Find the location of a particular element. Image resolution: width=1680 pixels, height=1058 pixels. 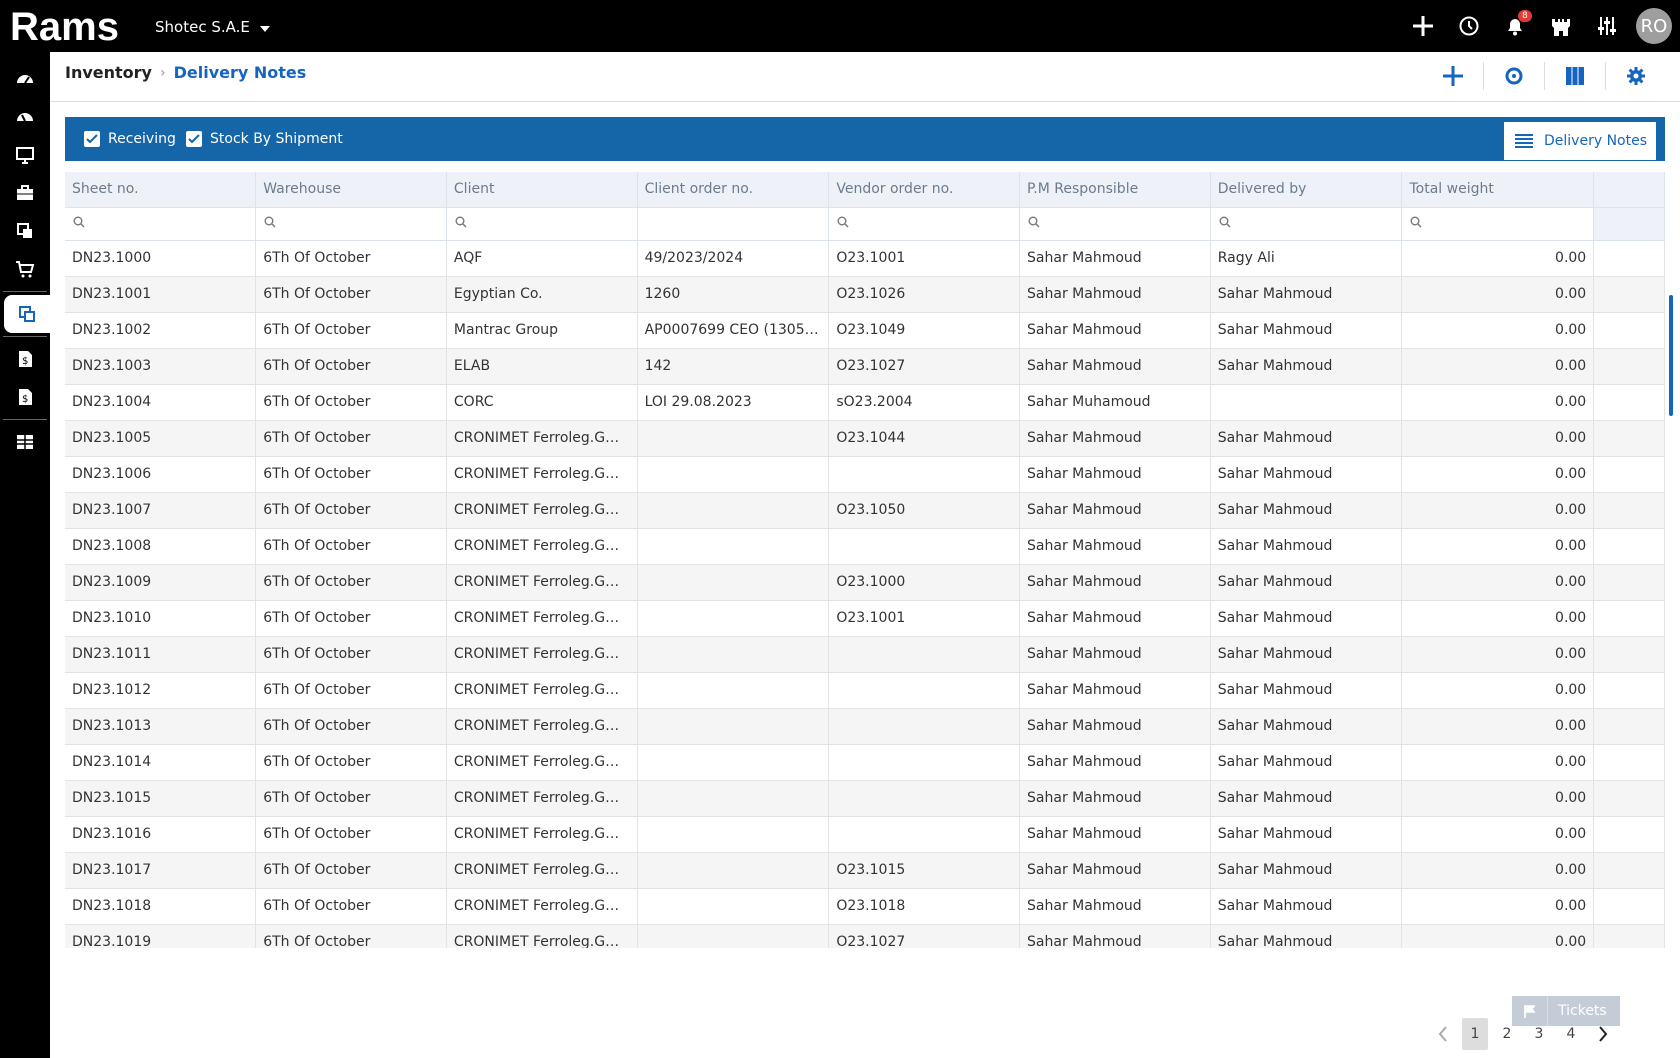

receiving-checkbox: Receiving is located at coordinates (130, 139).